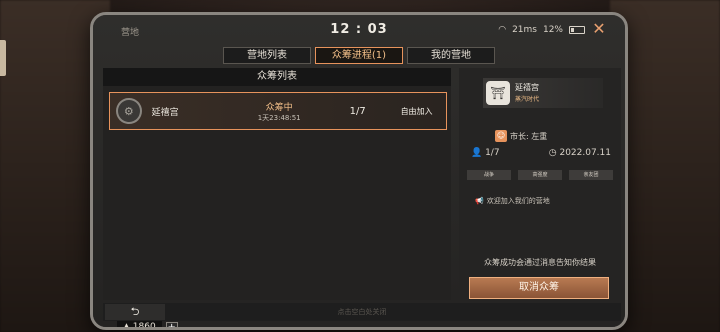 Image resolution: width=720 pixels, height=332 pixels. Describe the element at coordinates (577, 30) in the screenshot. I see `battery-icon` at that location.